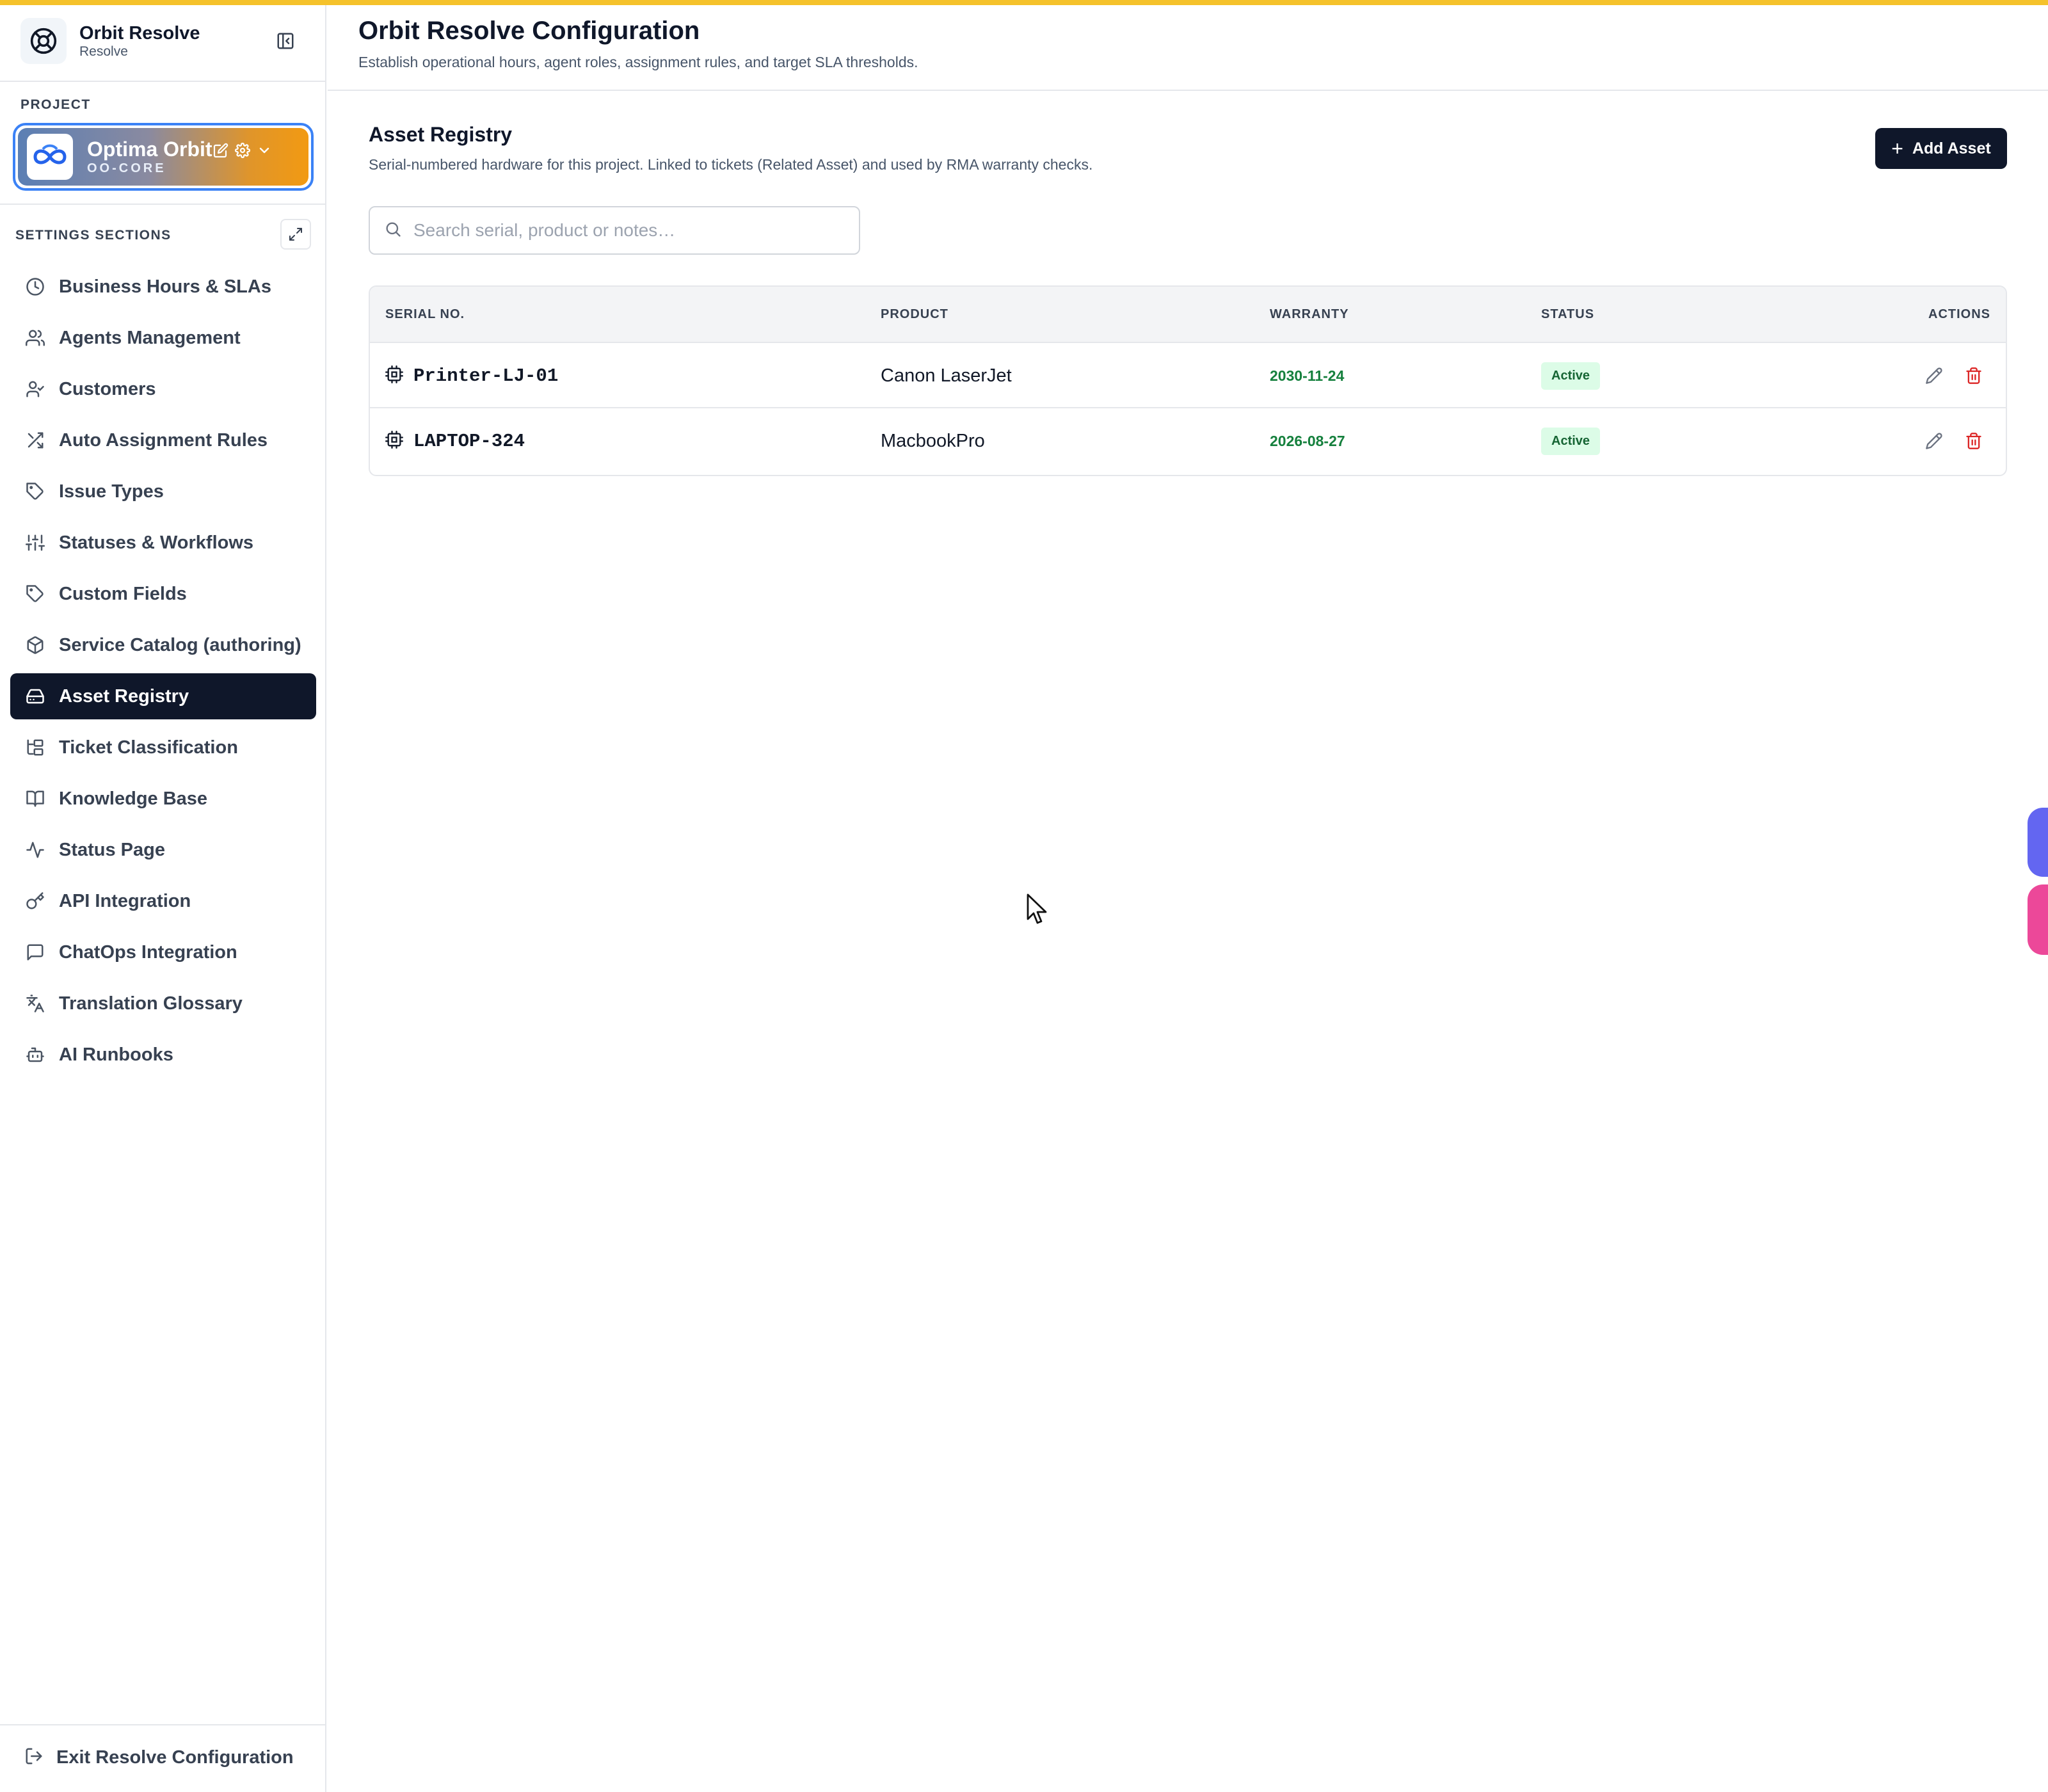 This screenshot has height=1792, width=2048. Describe the element at coordinates (35, 338) in the screenshot. I see `users-icon` at that location.